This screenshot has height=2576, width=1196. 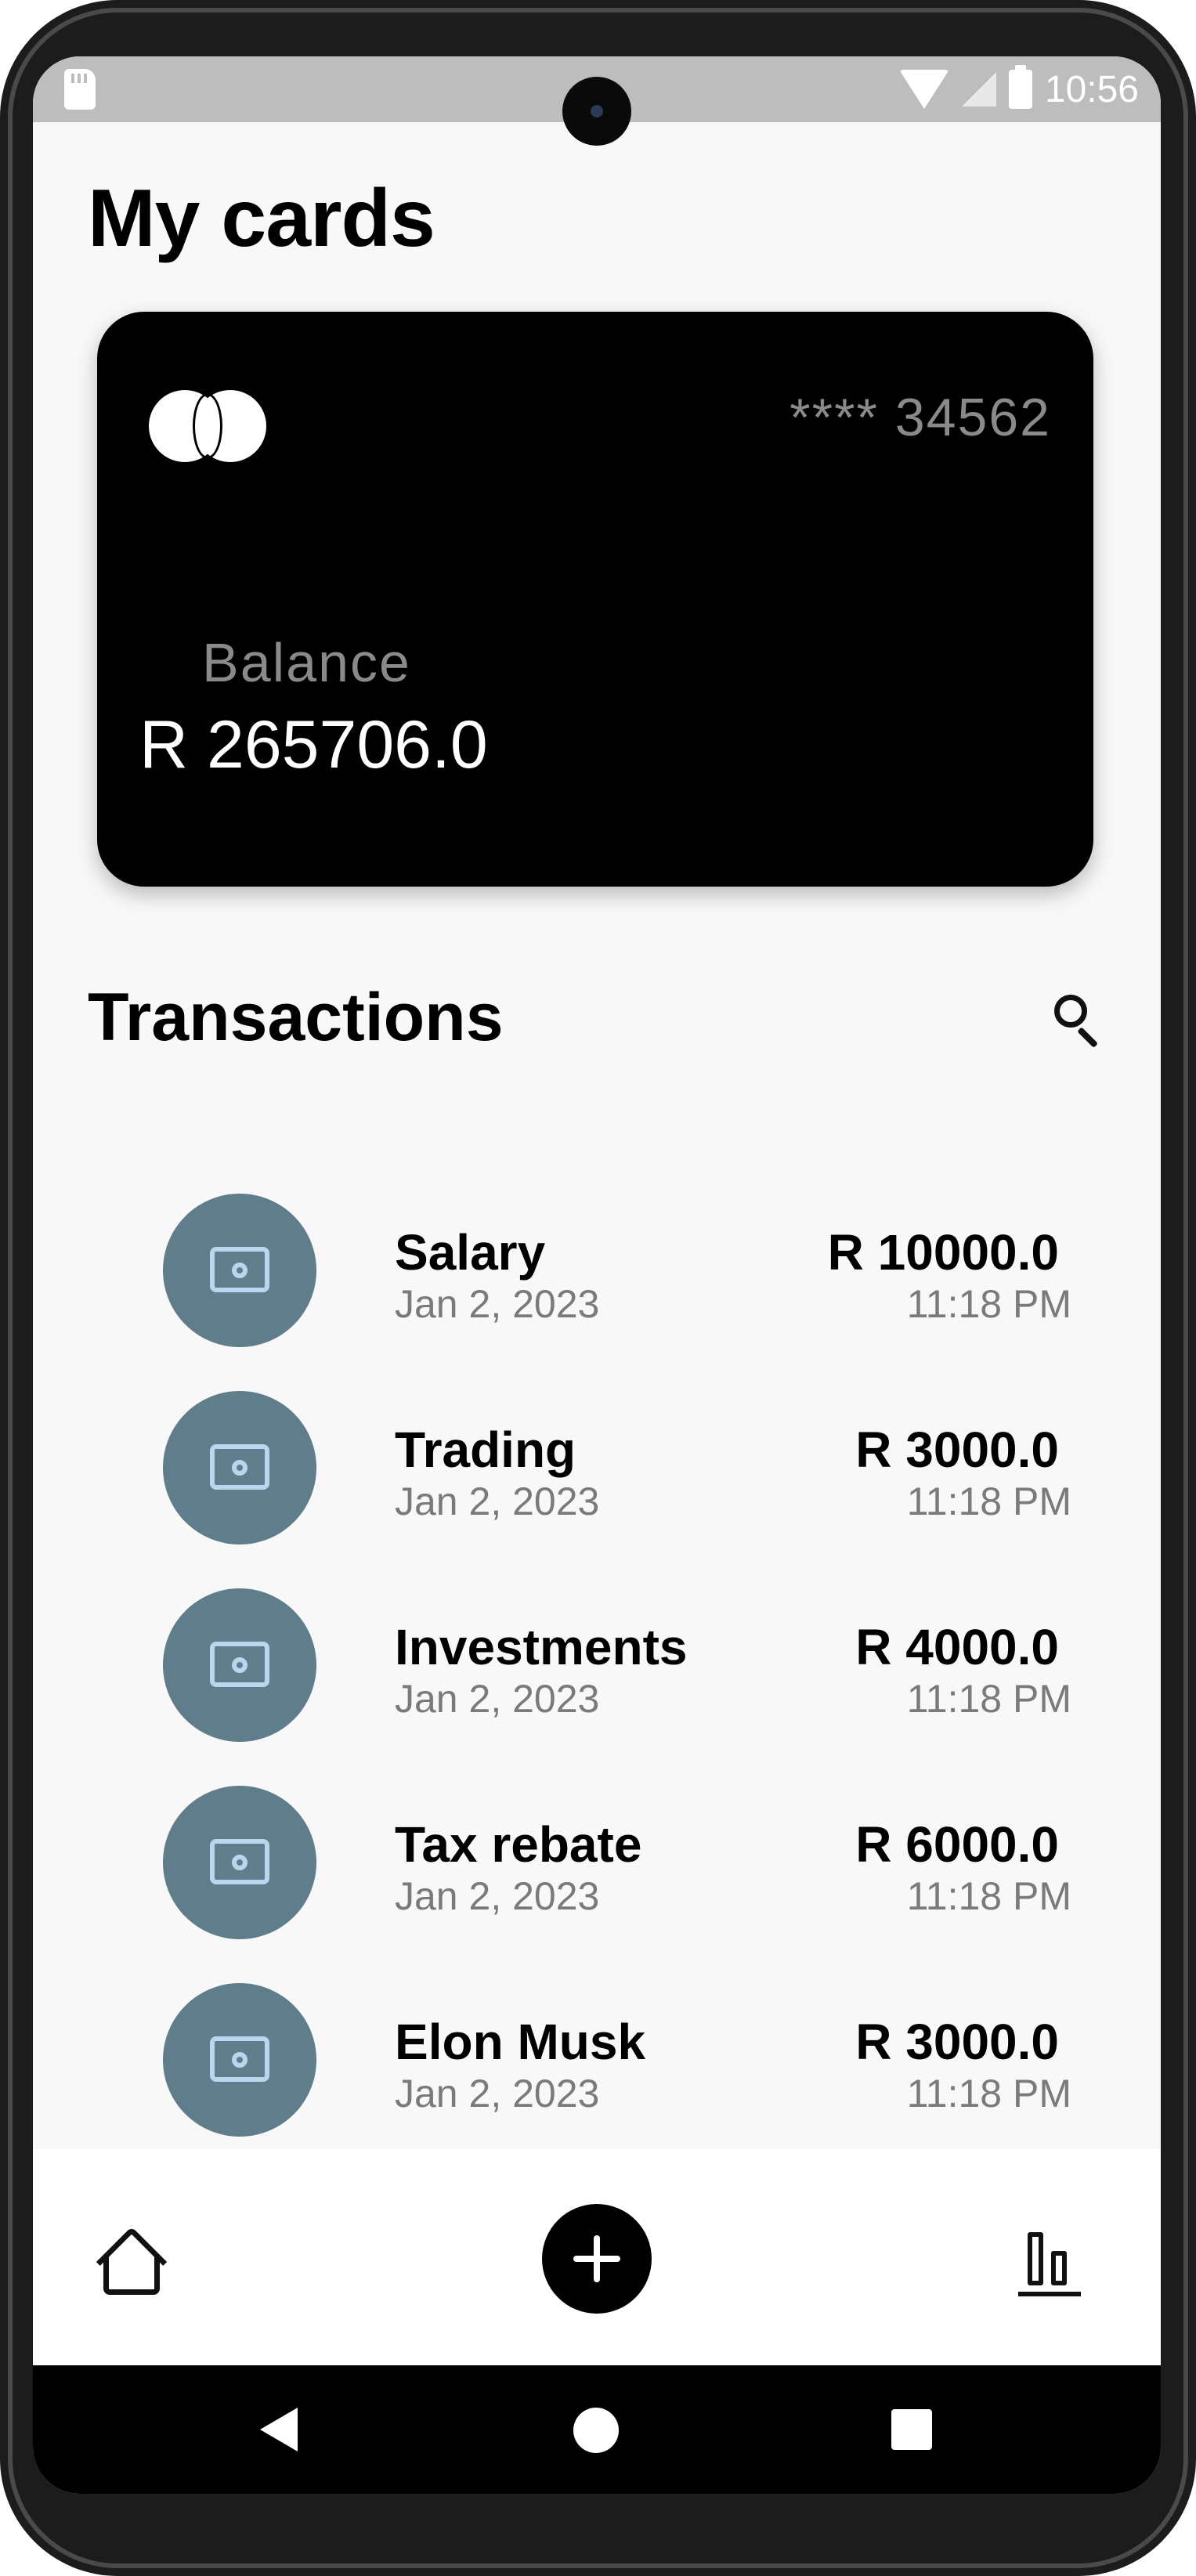 I want to click on bottom-navigation, so click(x=597, y=2257).